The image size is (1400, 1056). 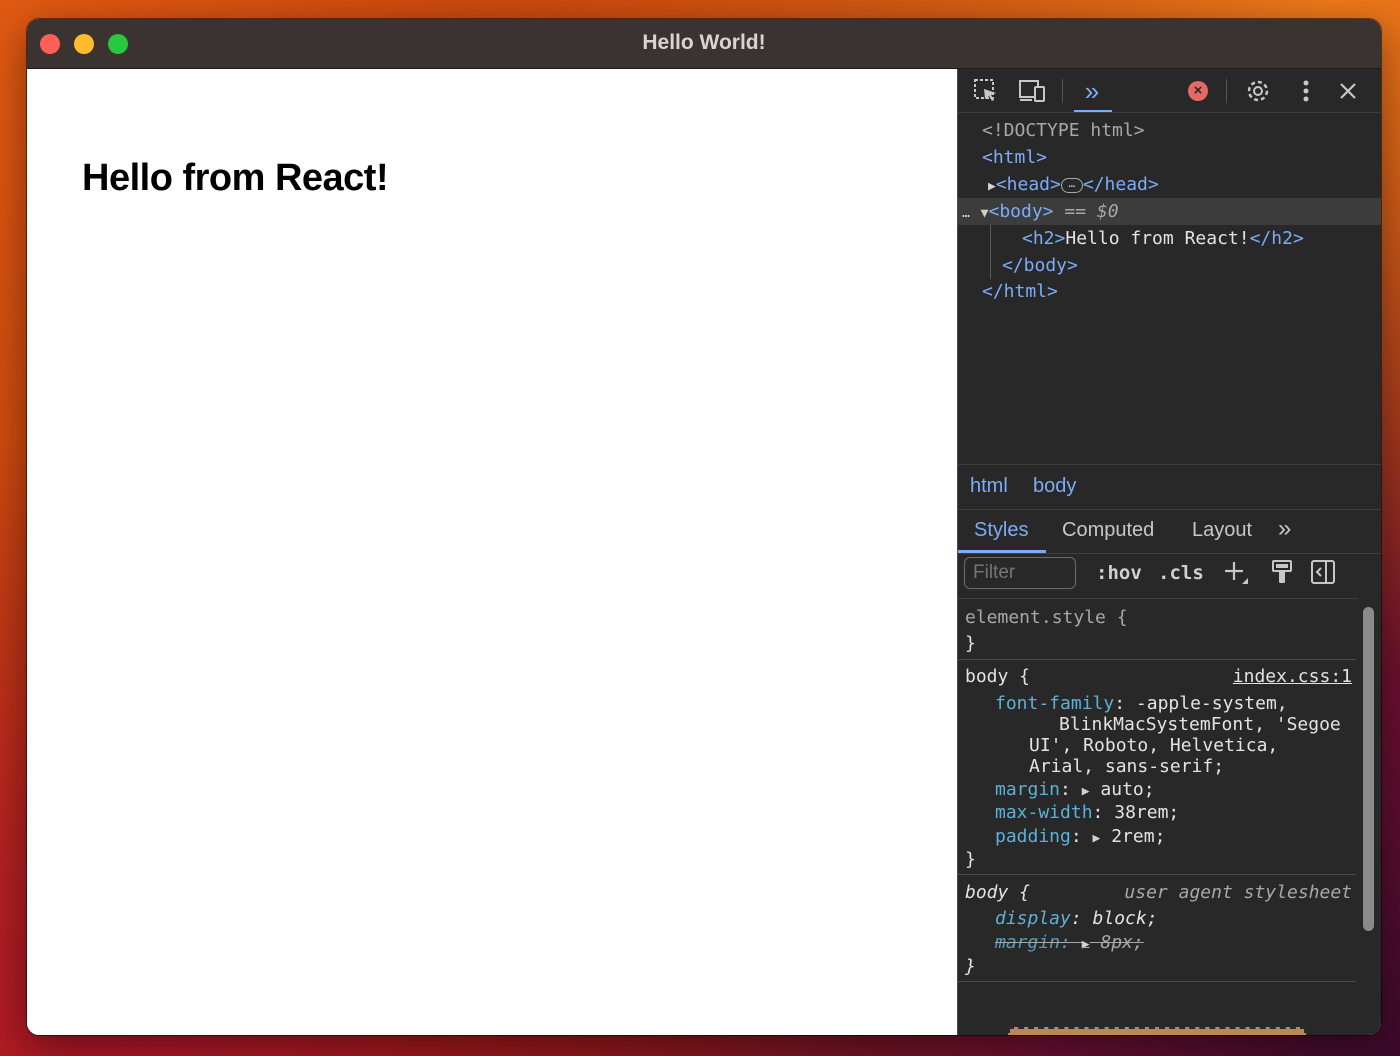 I want to click on error-count-icon: ×, so click(x=1198, y=91).